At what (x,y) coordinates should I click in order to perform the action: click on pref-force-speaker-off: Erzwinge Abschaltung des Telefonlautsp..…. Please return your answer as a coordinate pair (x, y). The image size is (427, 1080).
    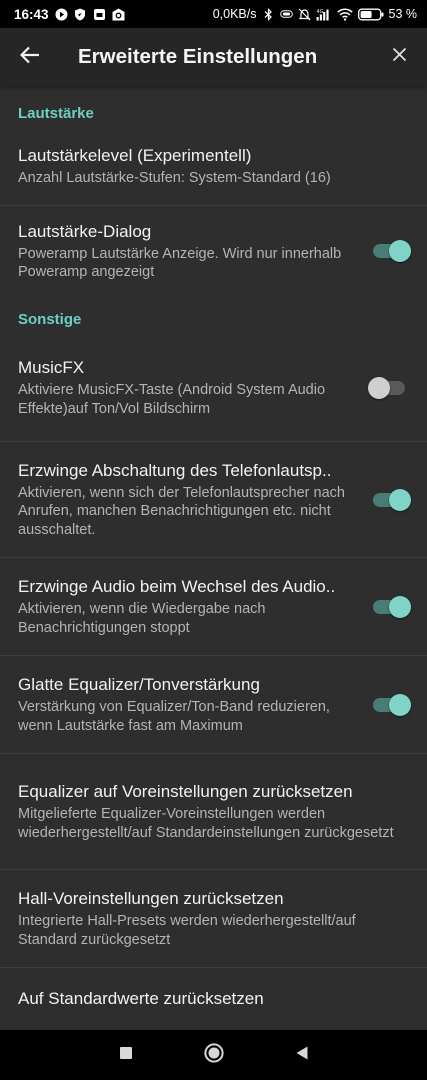
    Looking at the image, I should click on (213, 500).